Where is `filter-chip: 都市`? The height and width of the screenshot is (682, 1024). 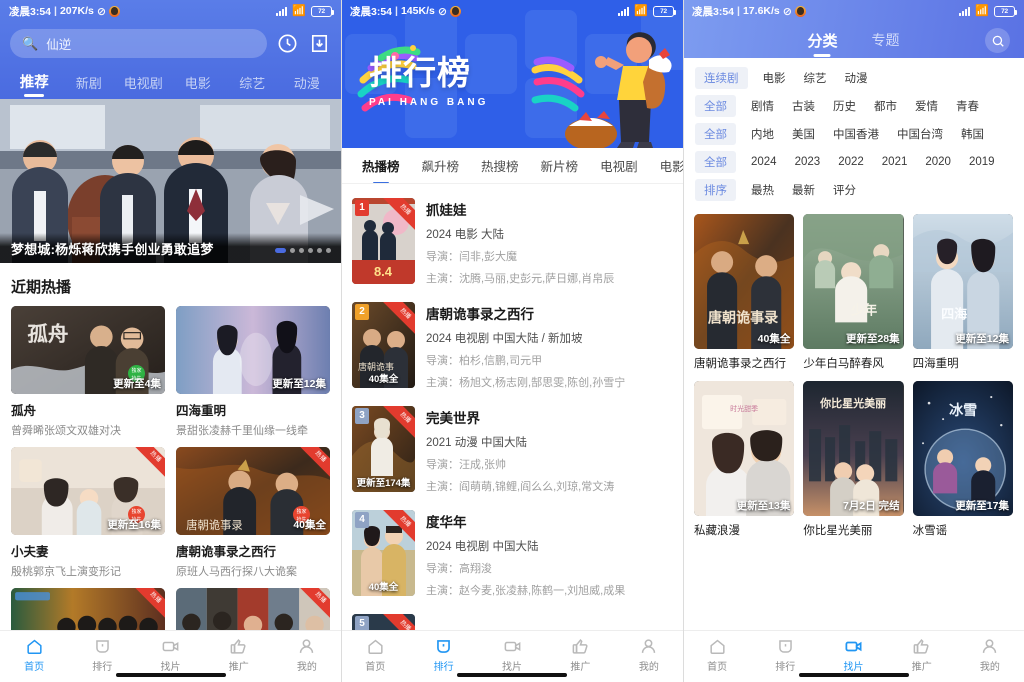 filter-chip: 都市 is located at coordinates (885, 106).